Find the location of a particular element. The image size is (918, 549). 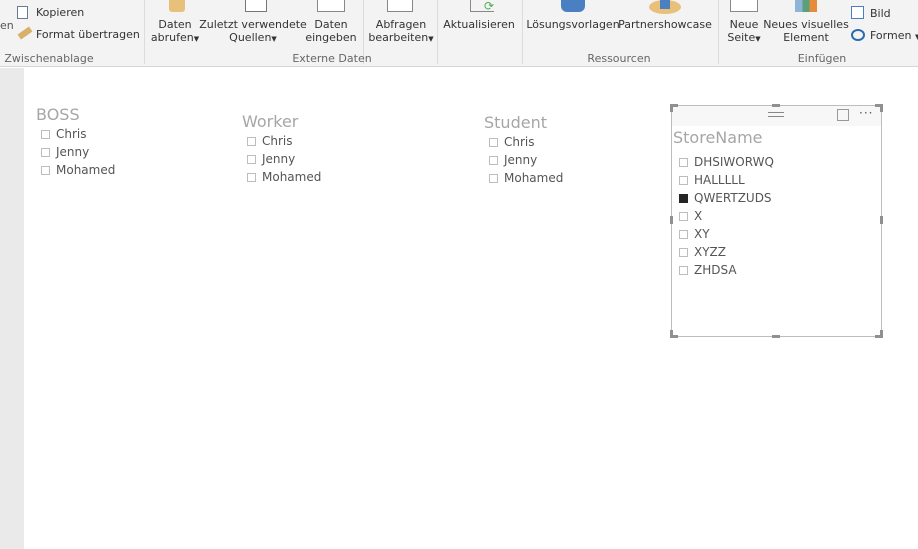

shapes-icon is located at coordinates (858, 35).